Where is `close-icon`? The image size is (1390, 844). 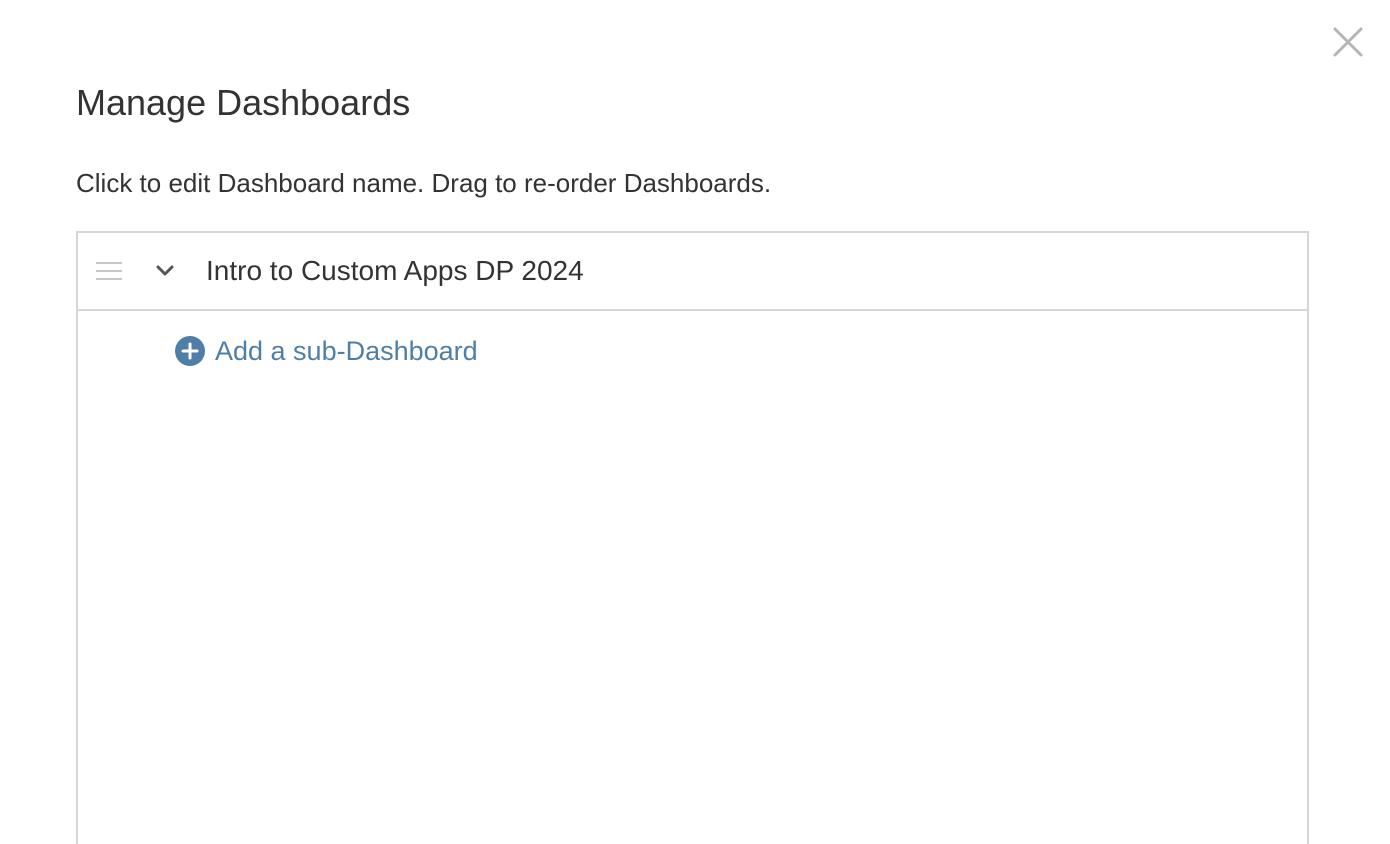 close-icon is located at coordinates (1348, 42).